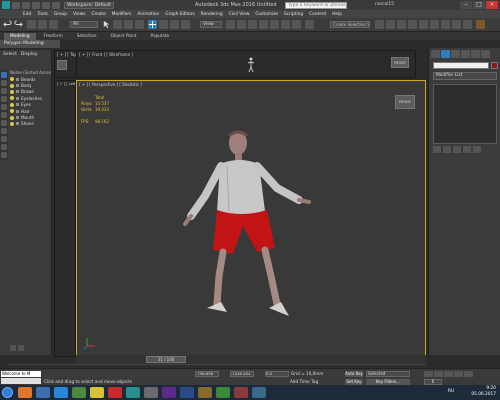  I want to click on named-selection-set-dropdown: Create Selection Se, so click(350, 24).